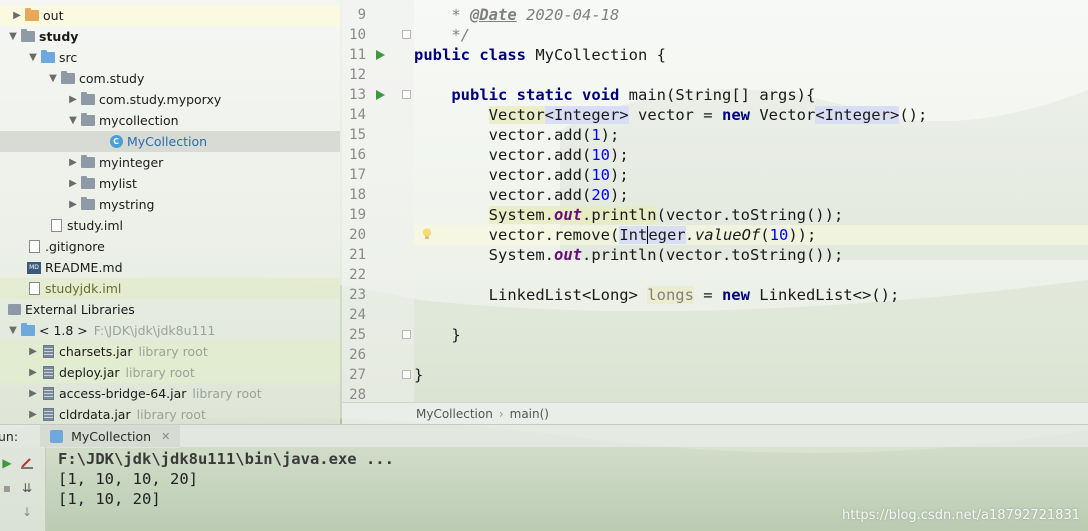 The image size is (1088, 531). What do you see at coordinates (32, 15) in the screenshot?
I see `folder-icon` at bounding box center [32, 15].